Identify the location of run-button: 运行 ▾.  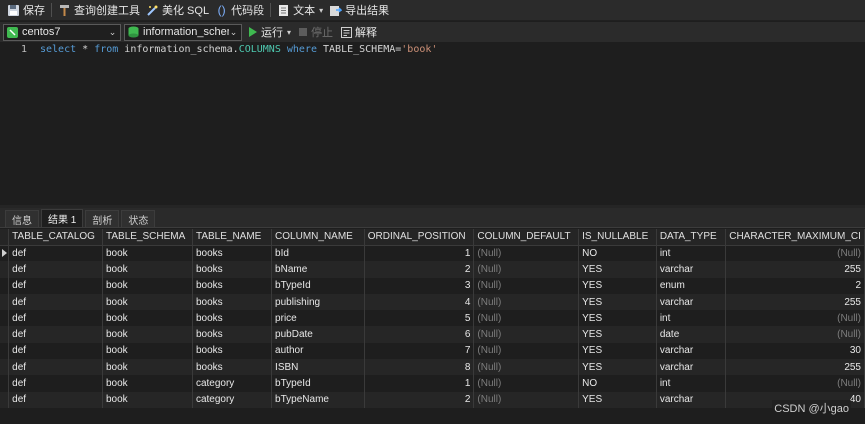
(270, 32).